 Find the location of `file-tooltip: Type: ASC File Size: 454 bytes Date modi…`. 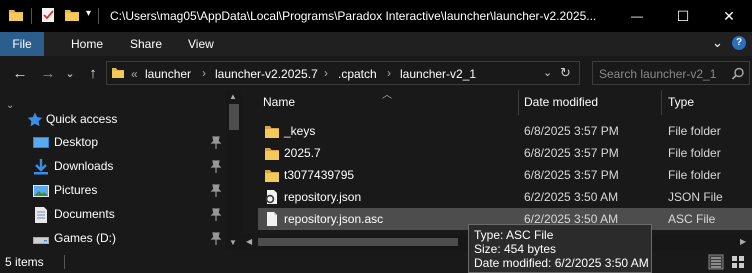

file-tooltip: Type: ASC File Size: 454 bytes Date modi… is located at coordinates (560, 248).